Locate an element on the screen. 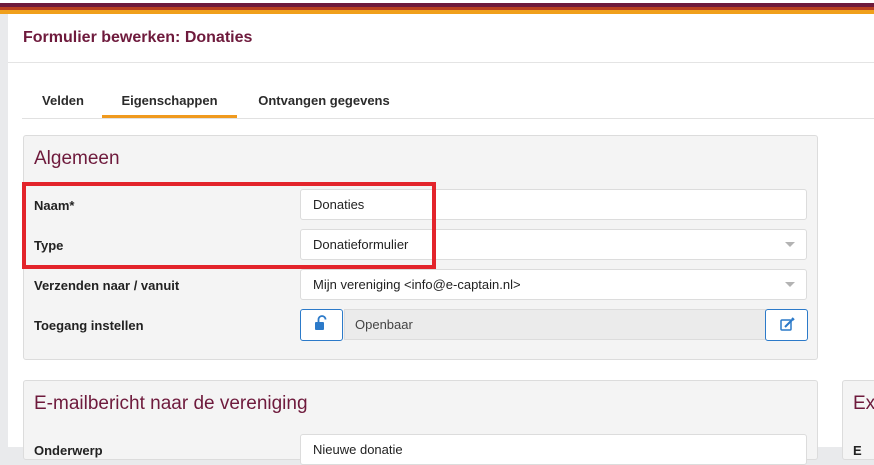 The image size is (874, 465). title-divider is located at coordinates (441, 62).